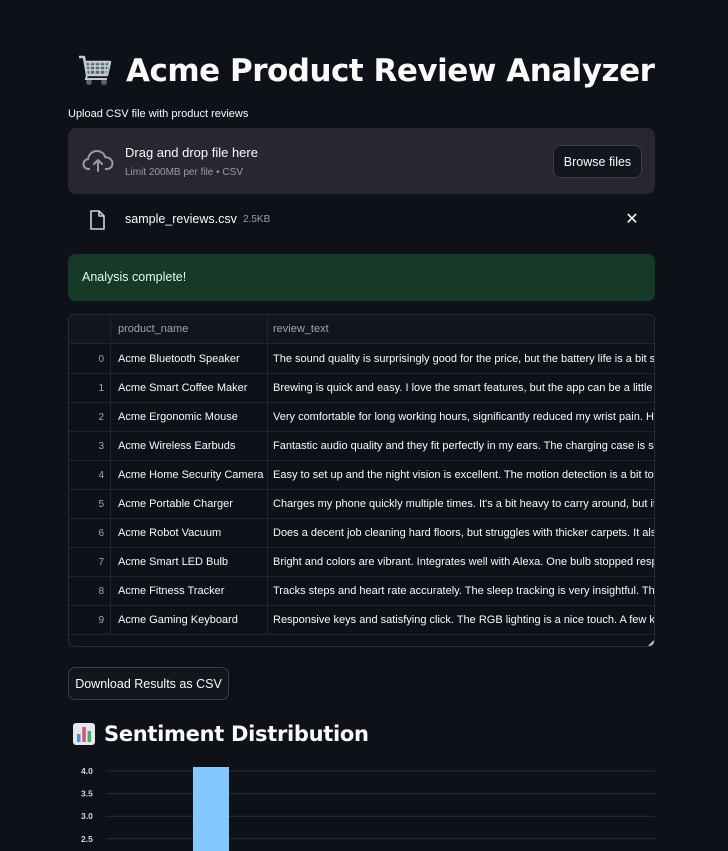  I want to click on y-tick-label: 3.0, so click(87, 816).